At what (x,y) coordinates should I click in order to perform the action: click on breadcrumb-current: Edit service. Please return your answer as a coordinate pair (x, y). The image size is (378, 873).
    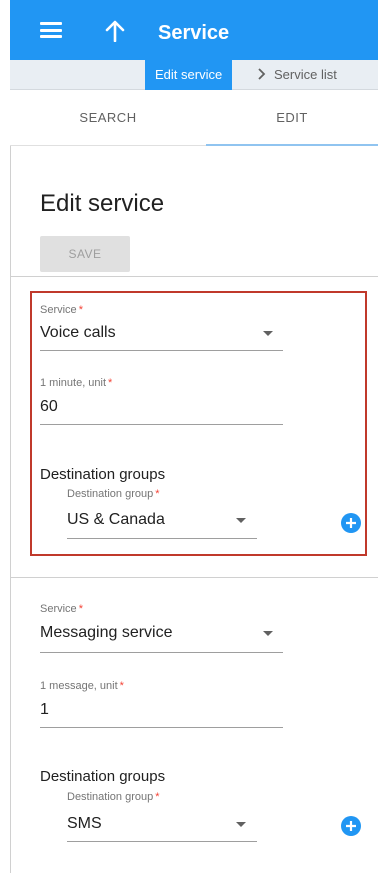
    Looking at the image, I should click on (189, 75).